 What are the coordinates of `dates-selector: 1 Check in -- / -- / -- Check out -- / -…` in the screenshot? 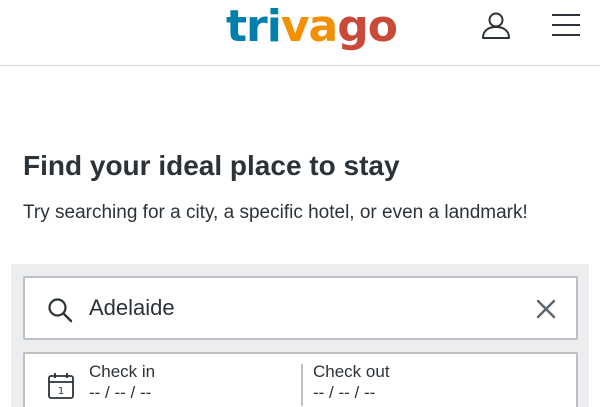 It's located at (300, 379).